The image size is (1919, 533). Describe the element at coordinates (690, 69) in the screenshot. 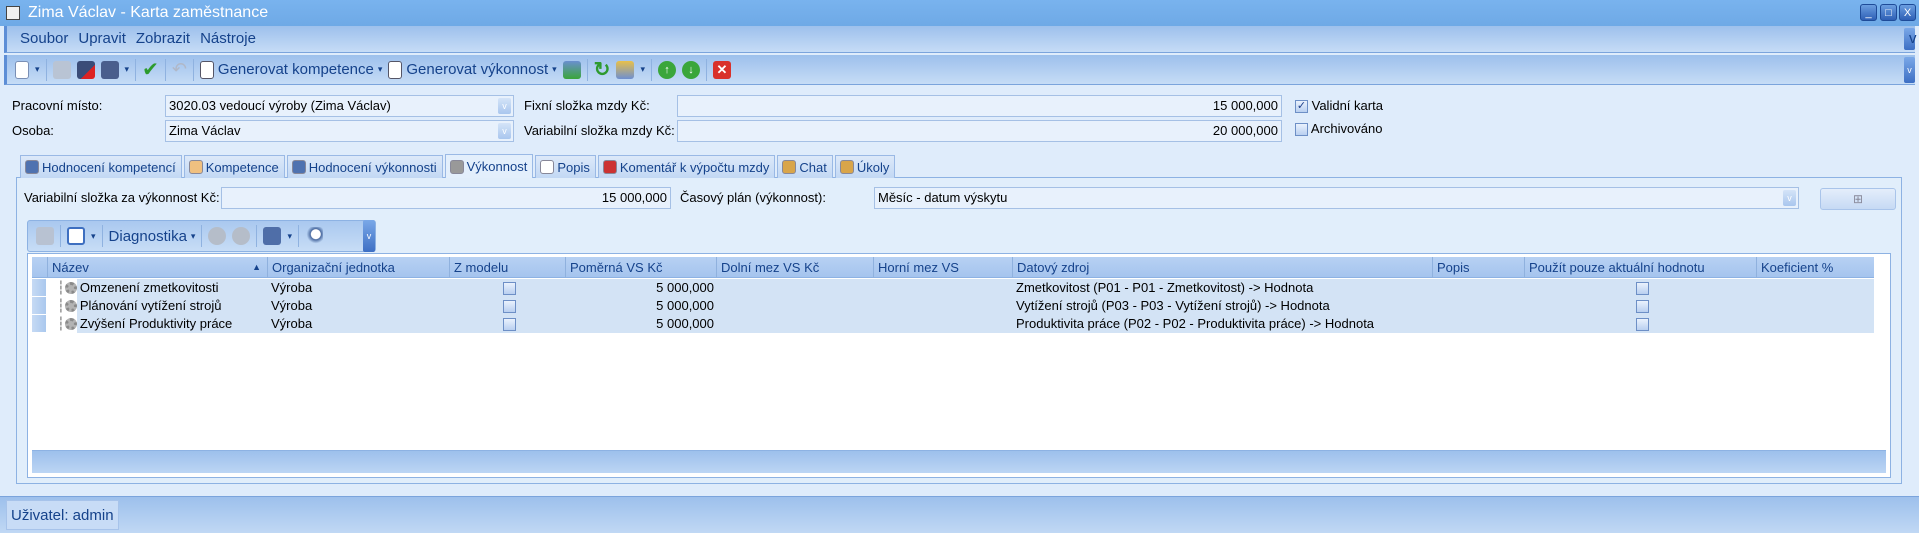

I see `arrow-down-icon: ↓` at that location.